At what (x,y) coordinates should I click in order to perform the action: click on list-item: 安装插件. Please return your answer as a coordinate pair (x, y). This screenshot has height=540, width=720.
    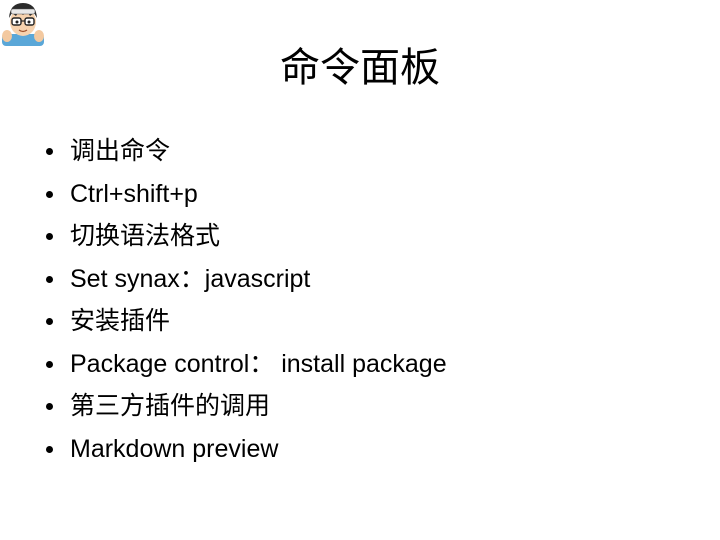
    Looking at the image, I should click on (244, 321).